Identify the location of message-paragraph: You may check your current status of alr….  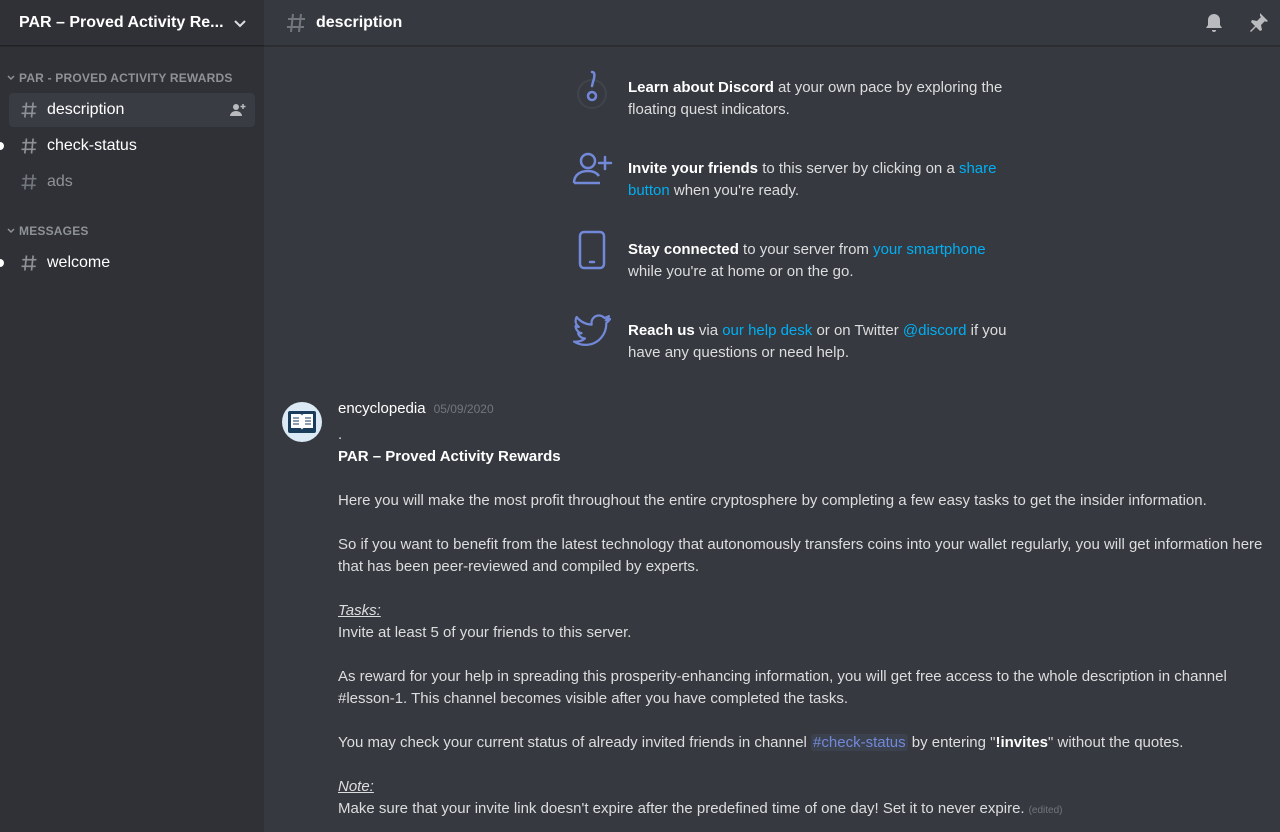
(805, 743).